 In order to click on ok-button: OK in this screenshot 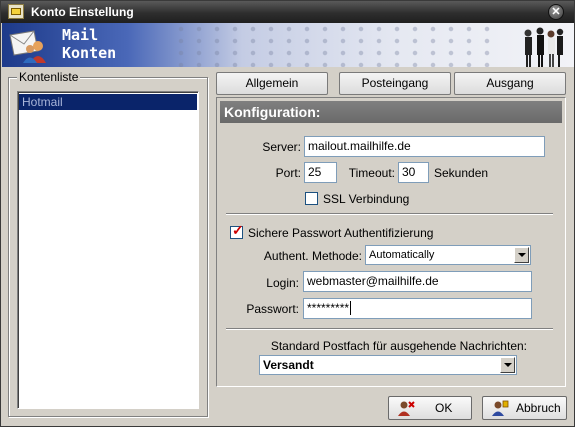, I will do `click(430, 408)`.